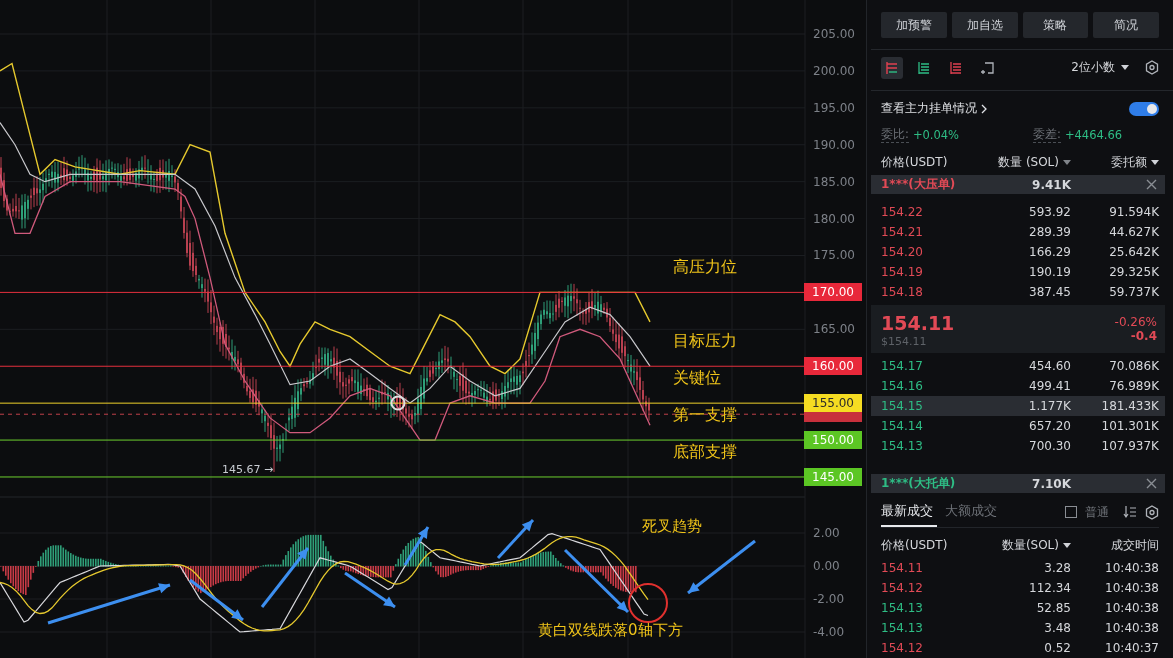 The height and width of the screenshot is (658, 1173). Describe the element at coordinates (829, 632) in the screenshot. I see `axis-label: -4.00` at that location.